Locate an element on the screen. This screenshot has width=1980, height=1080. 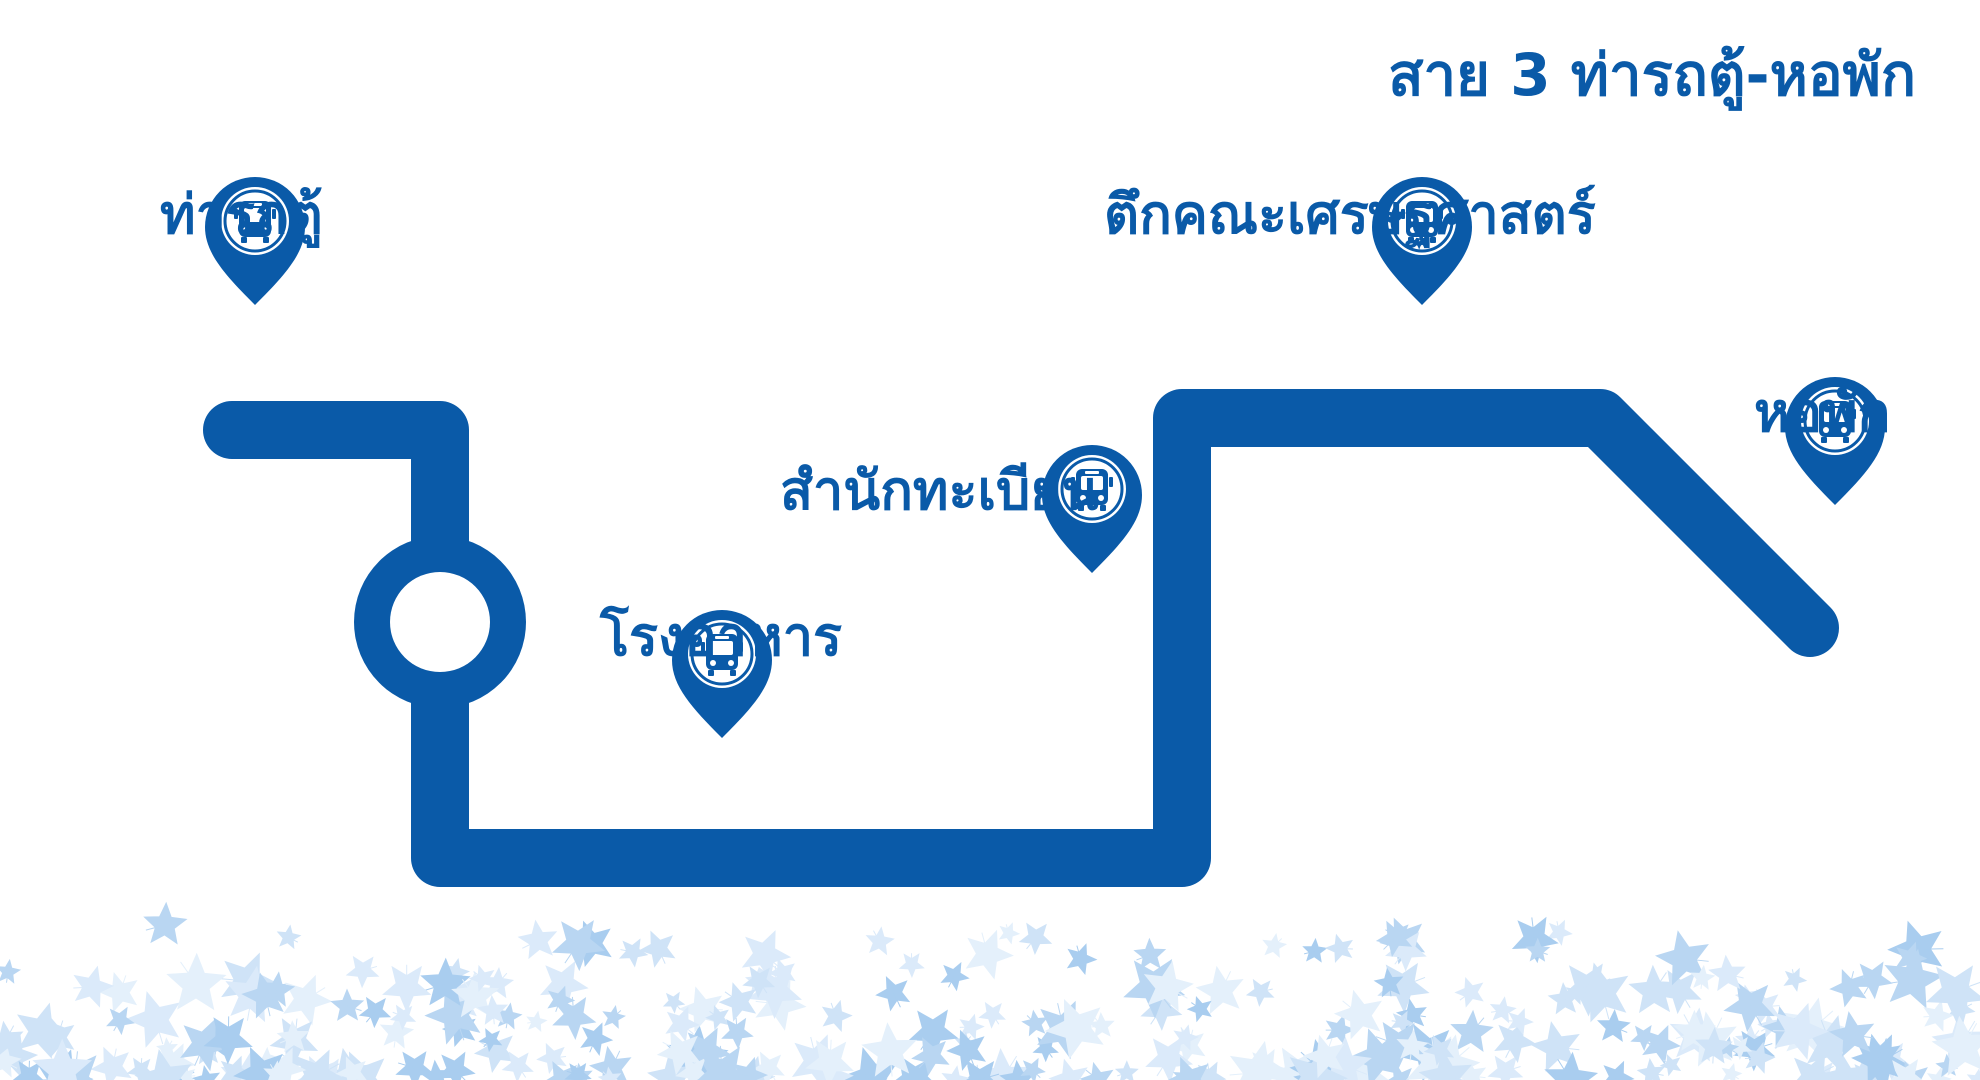
stop-label-s3: สำนักทะเบียน is located at coordinates (939, 490).